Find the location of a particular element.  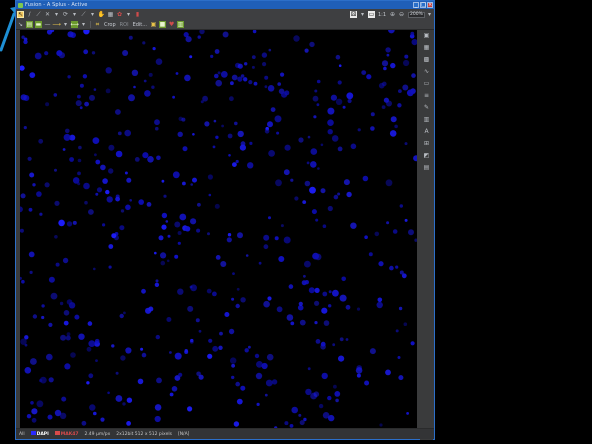

palette-icon: ◩ is located at coordinates (426, 155).